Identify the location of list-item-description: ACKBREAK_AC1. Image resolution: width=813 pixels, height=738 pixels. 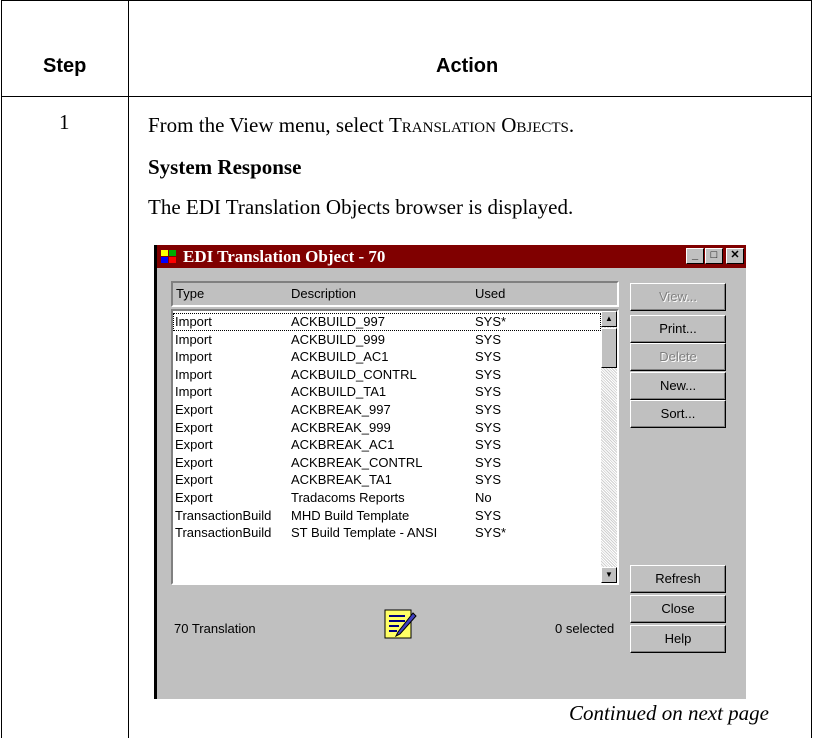
(343, 445).